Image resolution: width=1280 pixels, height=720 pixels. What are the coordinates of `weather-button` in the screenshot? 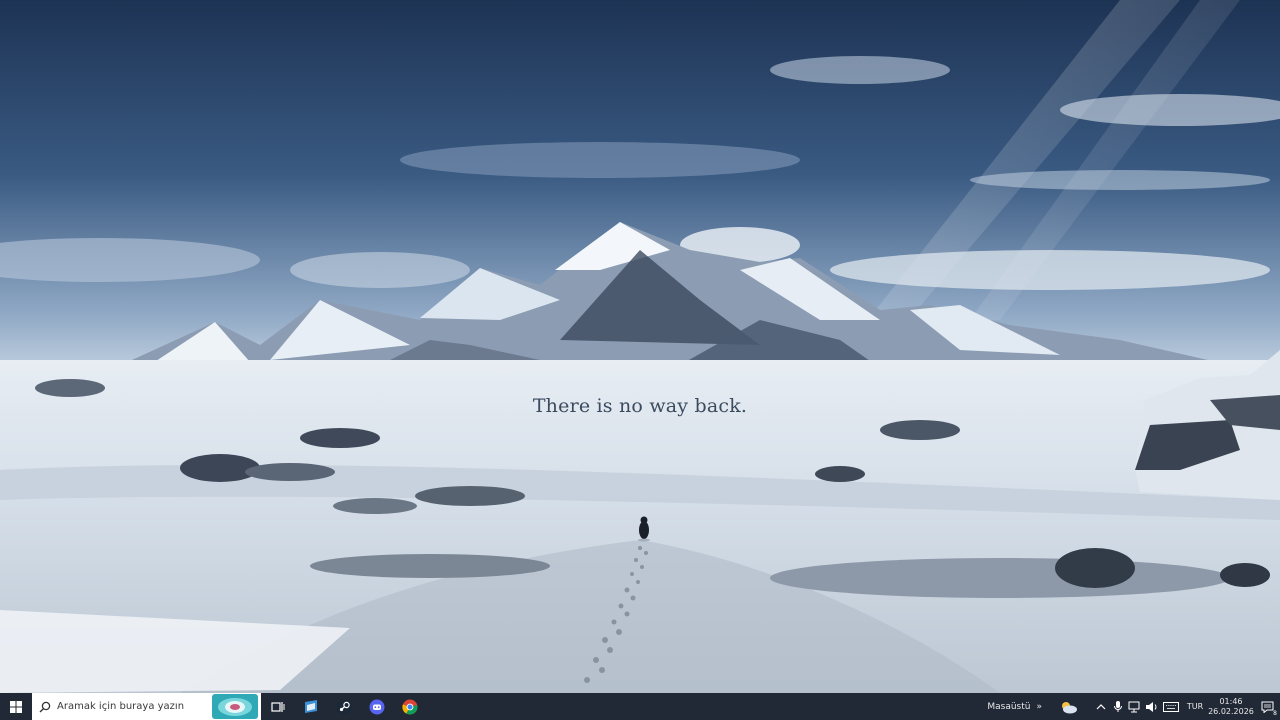 It's located at (1069, 706).